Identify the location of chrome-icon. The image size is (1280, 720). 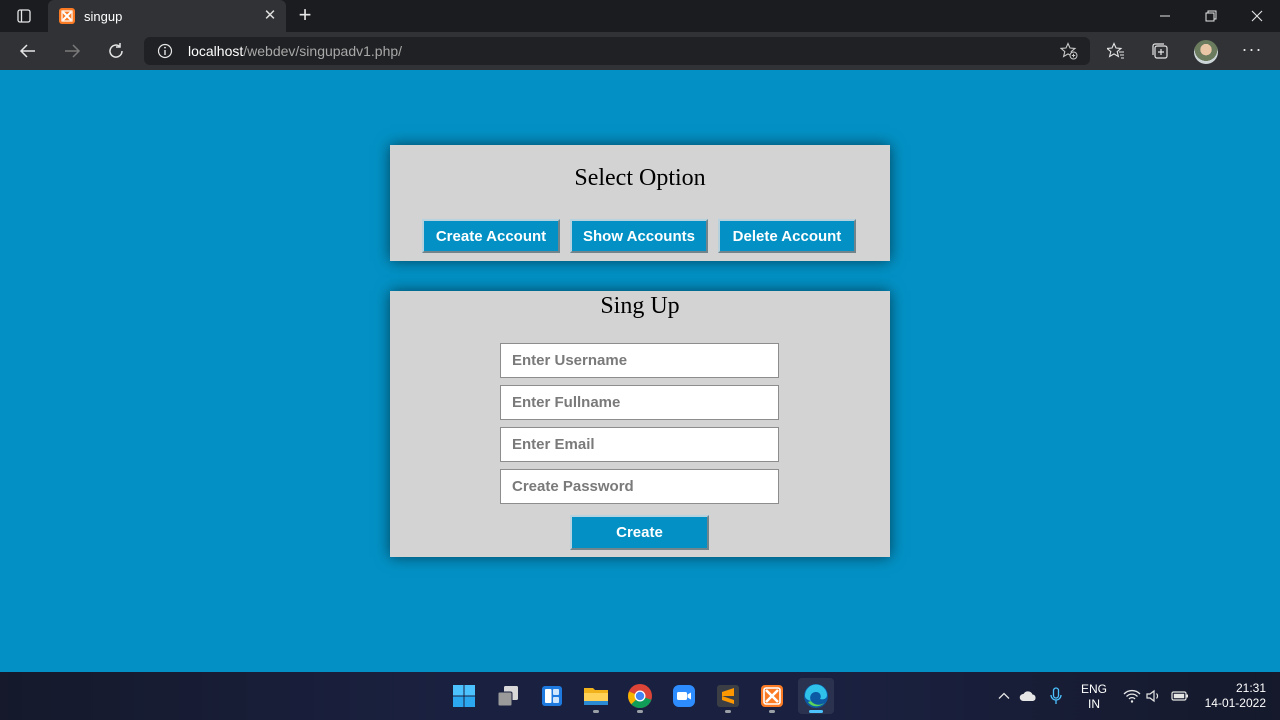
(640, 696).